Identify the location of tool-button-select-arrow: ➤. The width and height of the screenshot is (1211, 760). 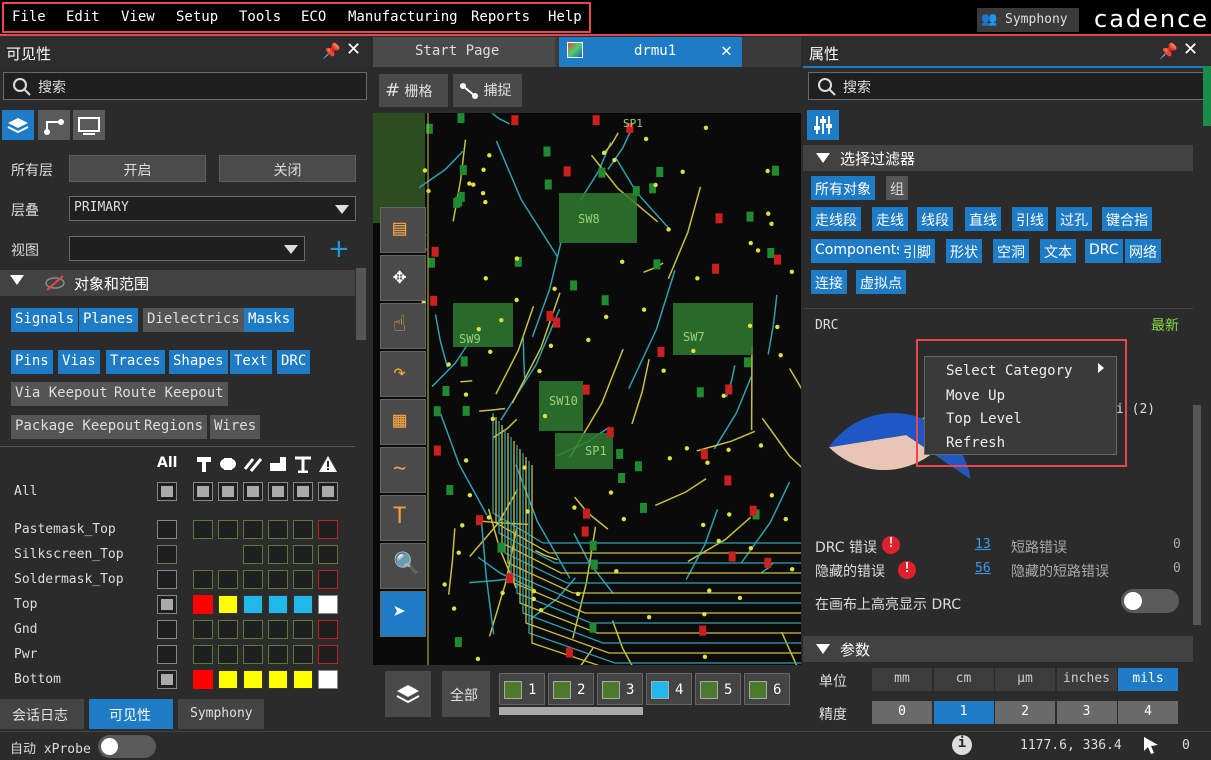
(403, 614).